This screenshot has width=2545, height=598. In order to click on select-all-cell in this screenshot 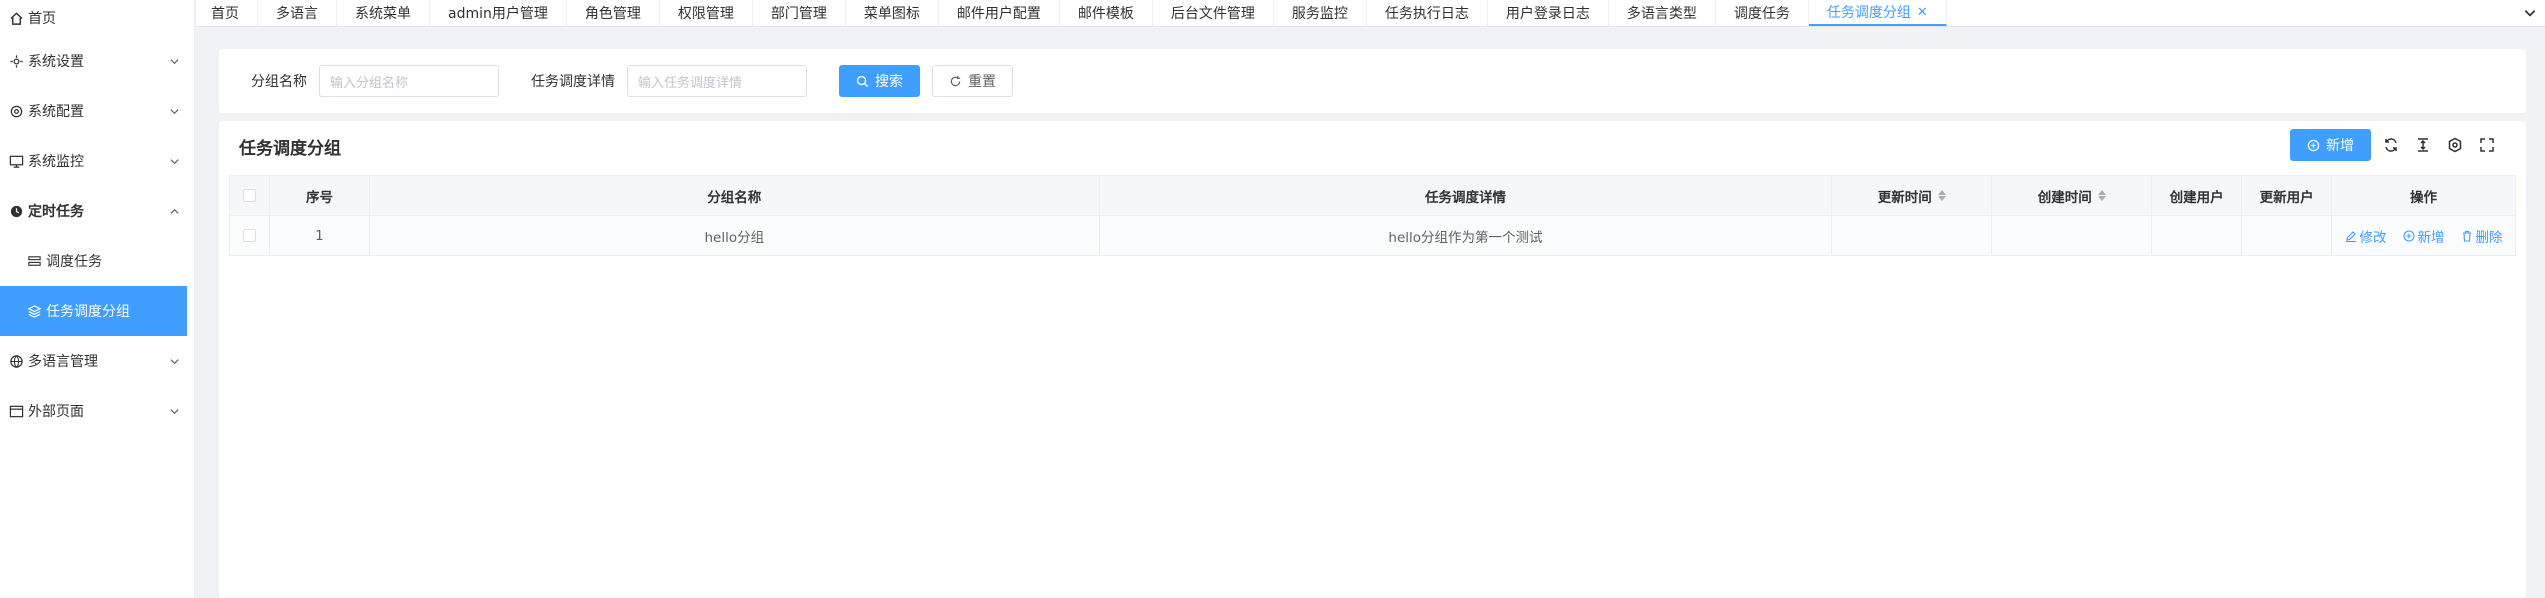, I will do `click(250, 196)`.